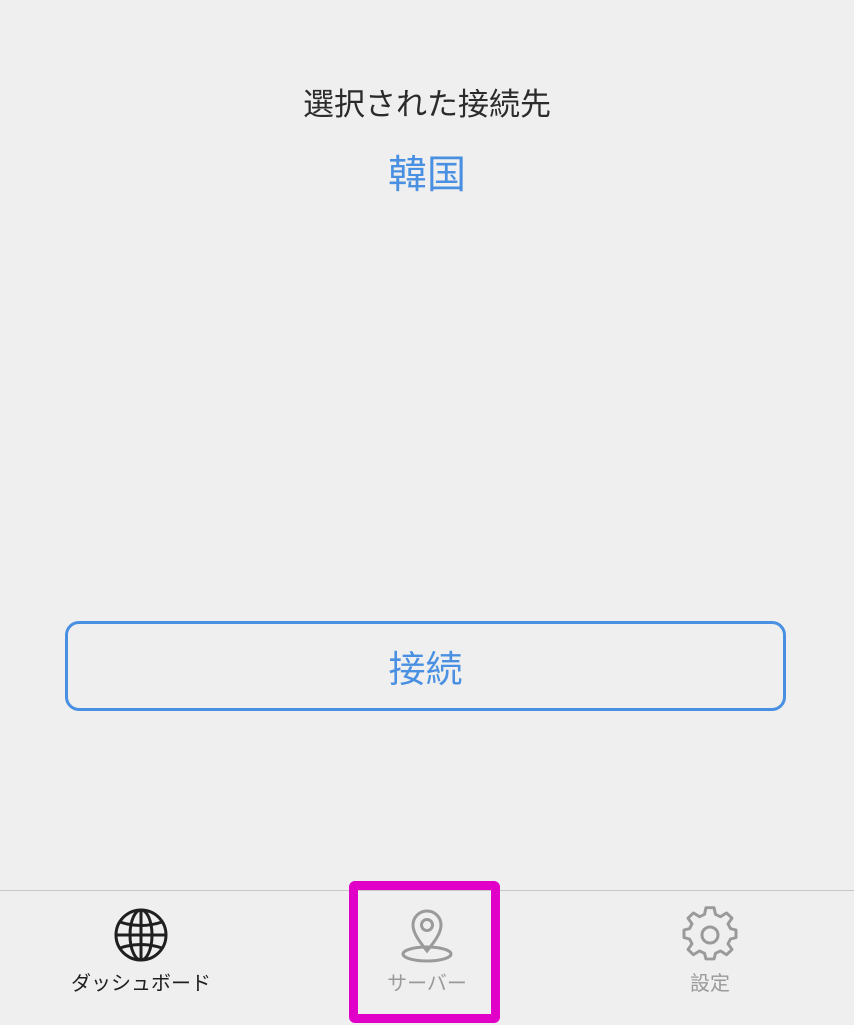 This screenshot has width=854, height=1025. I want to click on connect-button: 接続, so click(425, 666).